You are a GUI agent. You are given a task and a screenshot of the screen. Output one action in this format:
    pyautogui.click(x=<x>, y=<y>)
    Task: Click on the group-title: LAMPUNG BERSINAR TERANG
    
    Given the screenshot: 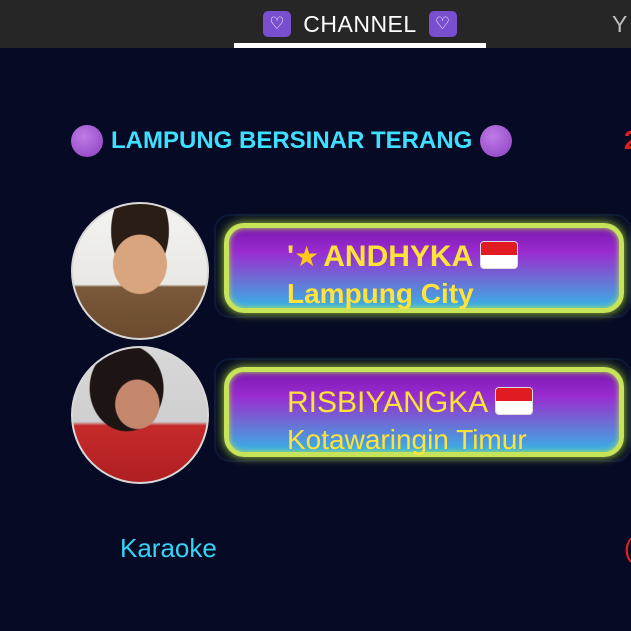 What is the action you would take?
    pyautogui.click(x=292, y=141)
    